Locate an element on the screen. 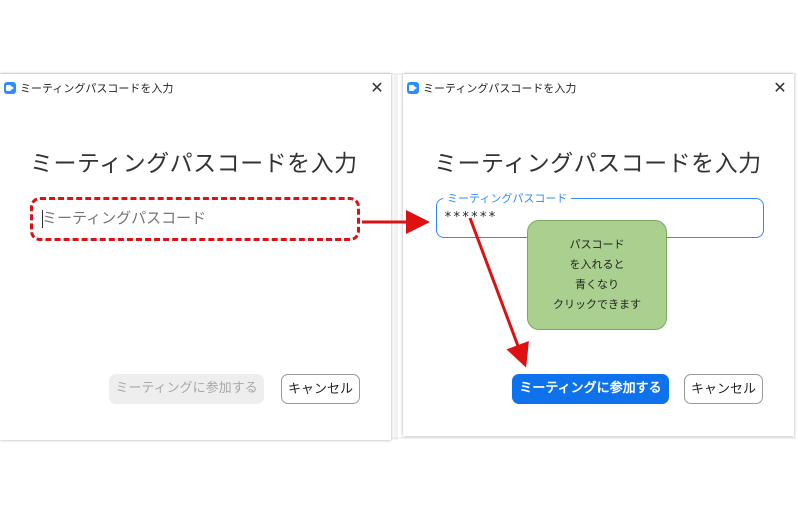  join-meeting-button-disabled: ミーティングに参加する is located at coordinates (186, 389).